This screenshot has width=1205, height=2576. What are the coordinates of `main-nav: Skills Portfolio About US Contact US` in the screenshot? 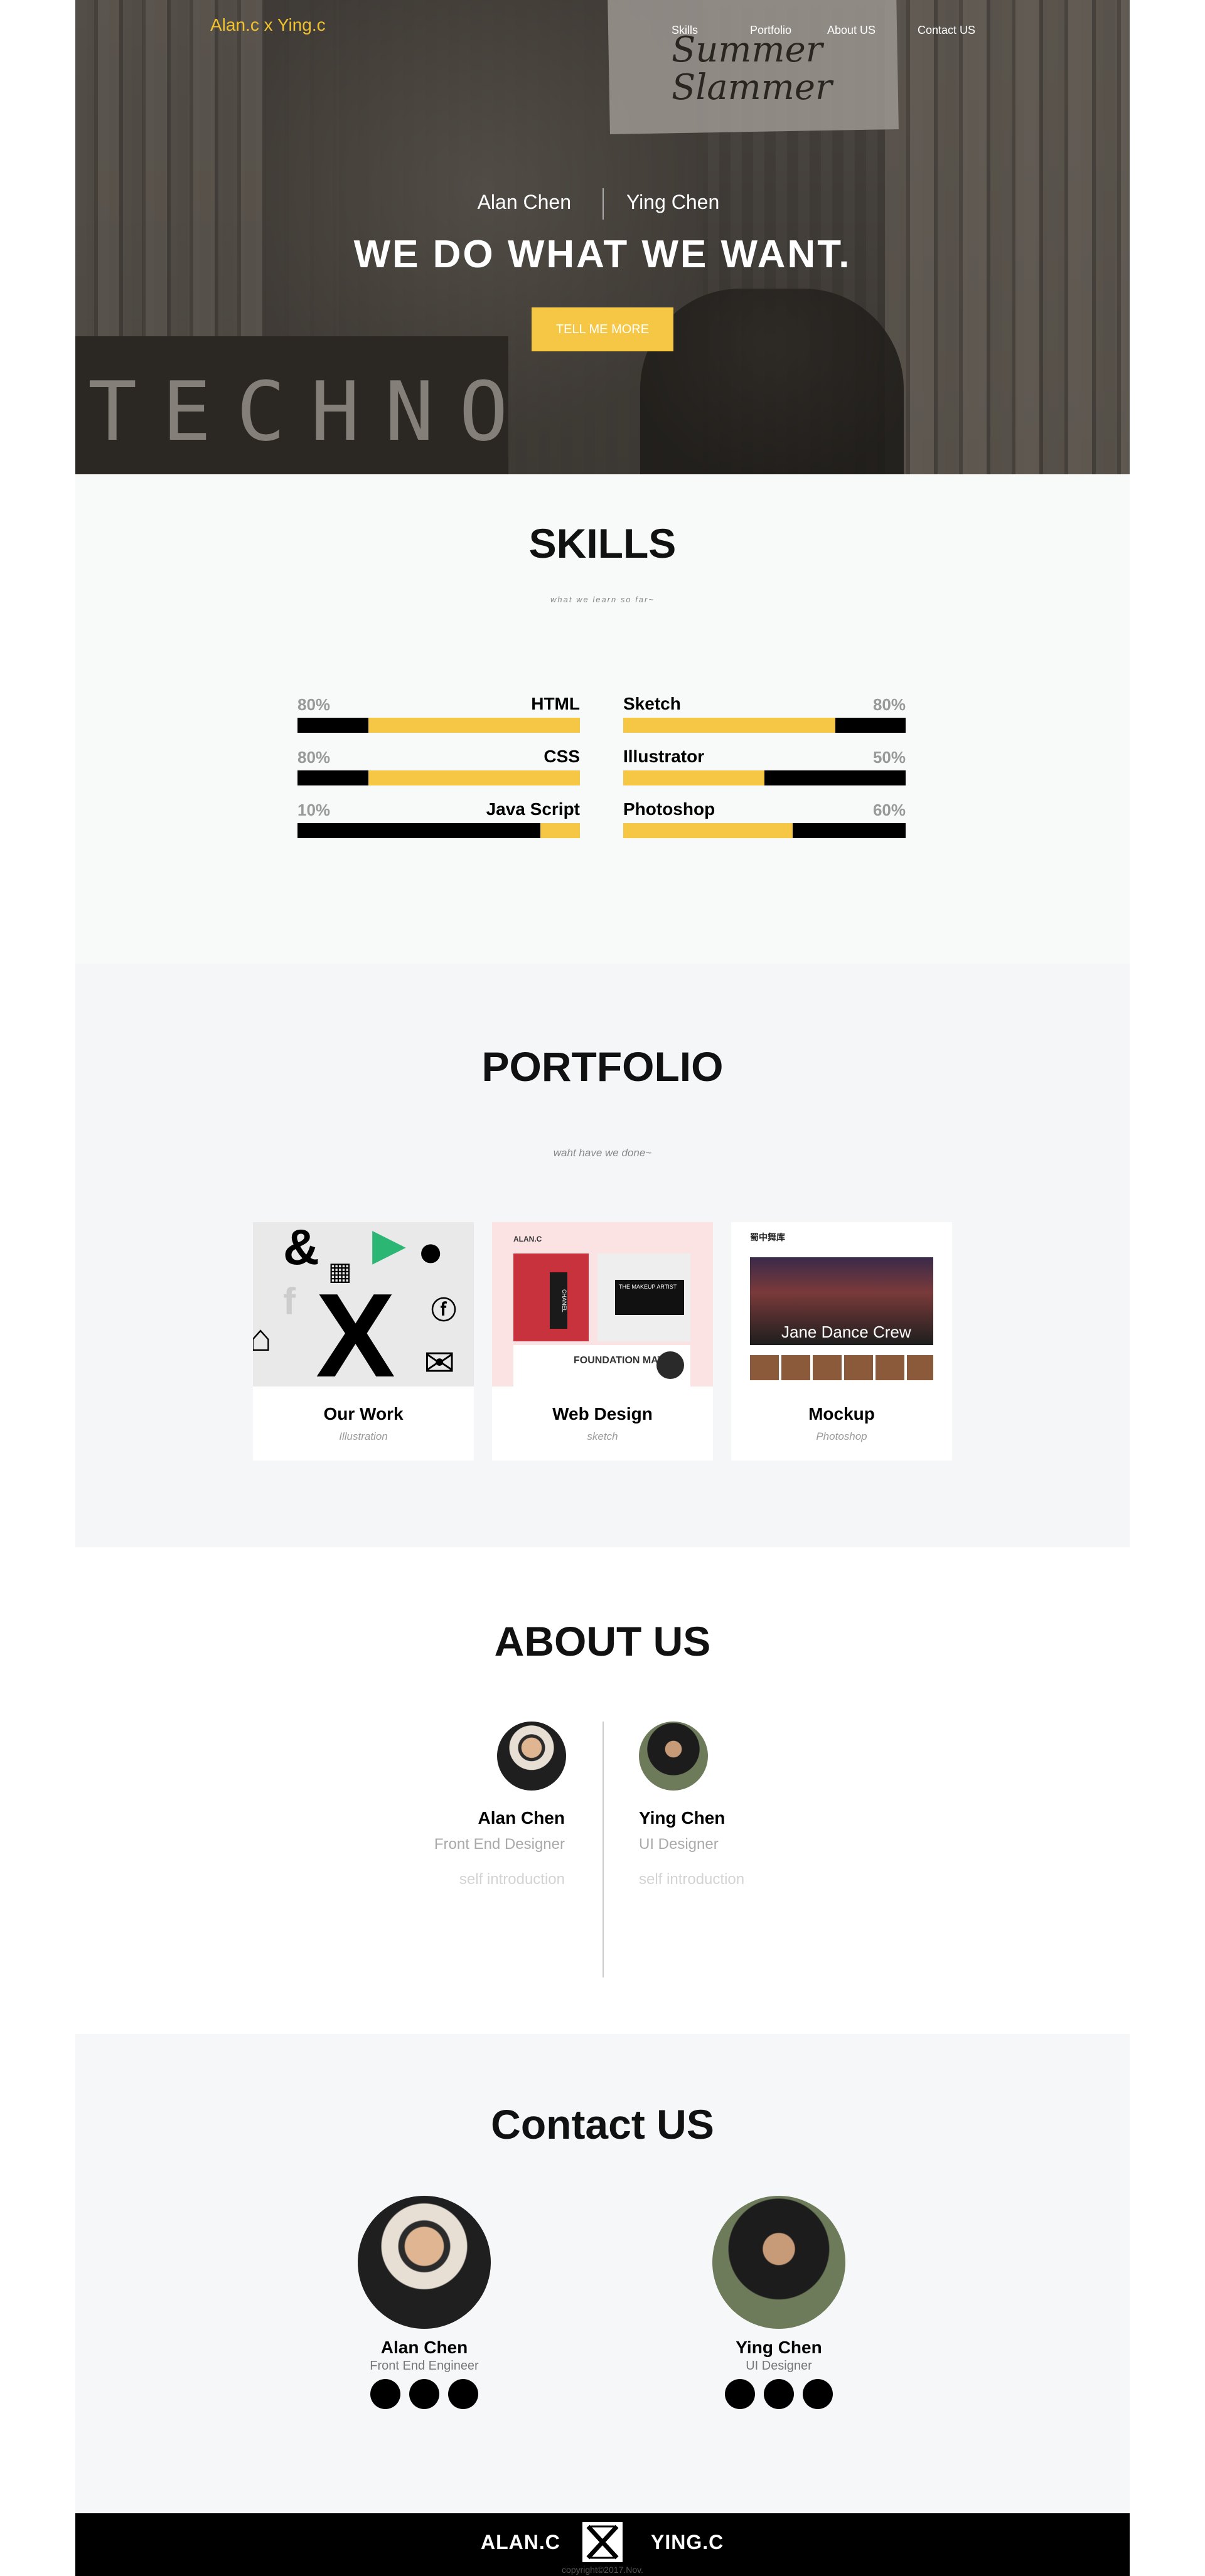 It's located at (602, 31).